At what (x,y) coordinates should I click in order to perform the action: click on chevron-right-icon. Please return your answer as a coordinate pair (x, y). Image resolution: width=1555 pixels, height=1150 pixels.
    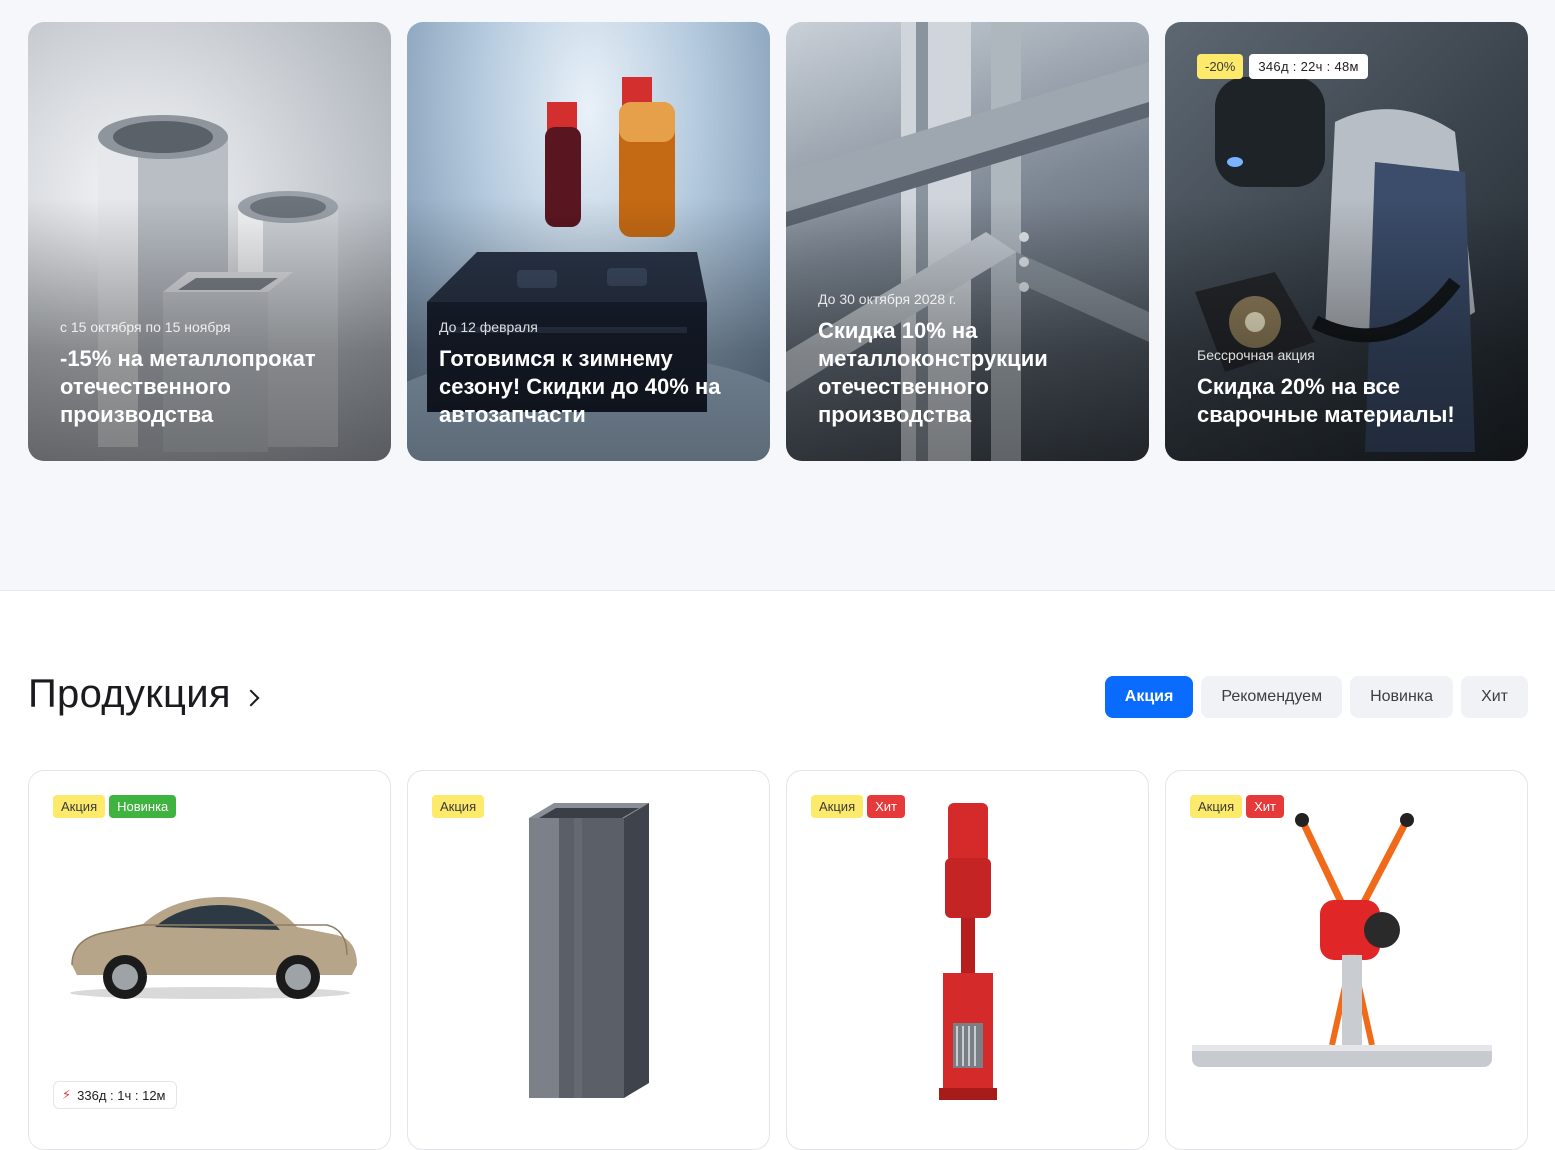
    Looking at the image, I should click on (251, 697).